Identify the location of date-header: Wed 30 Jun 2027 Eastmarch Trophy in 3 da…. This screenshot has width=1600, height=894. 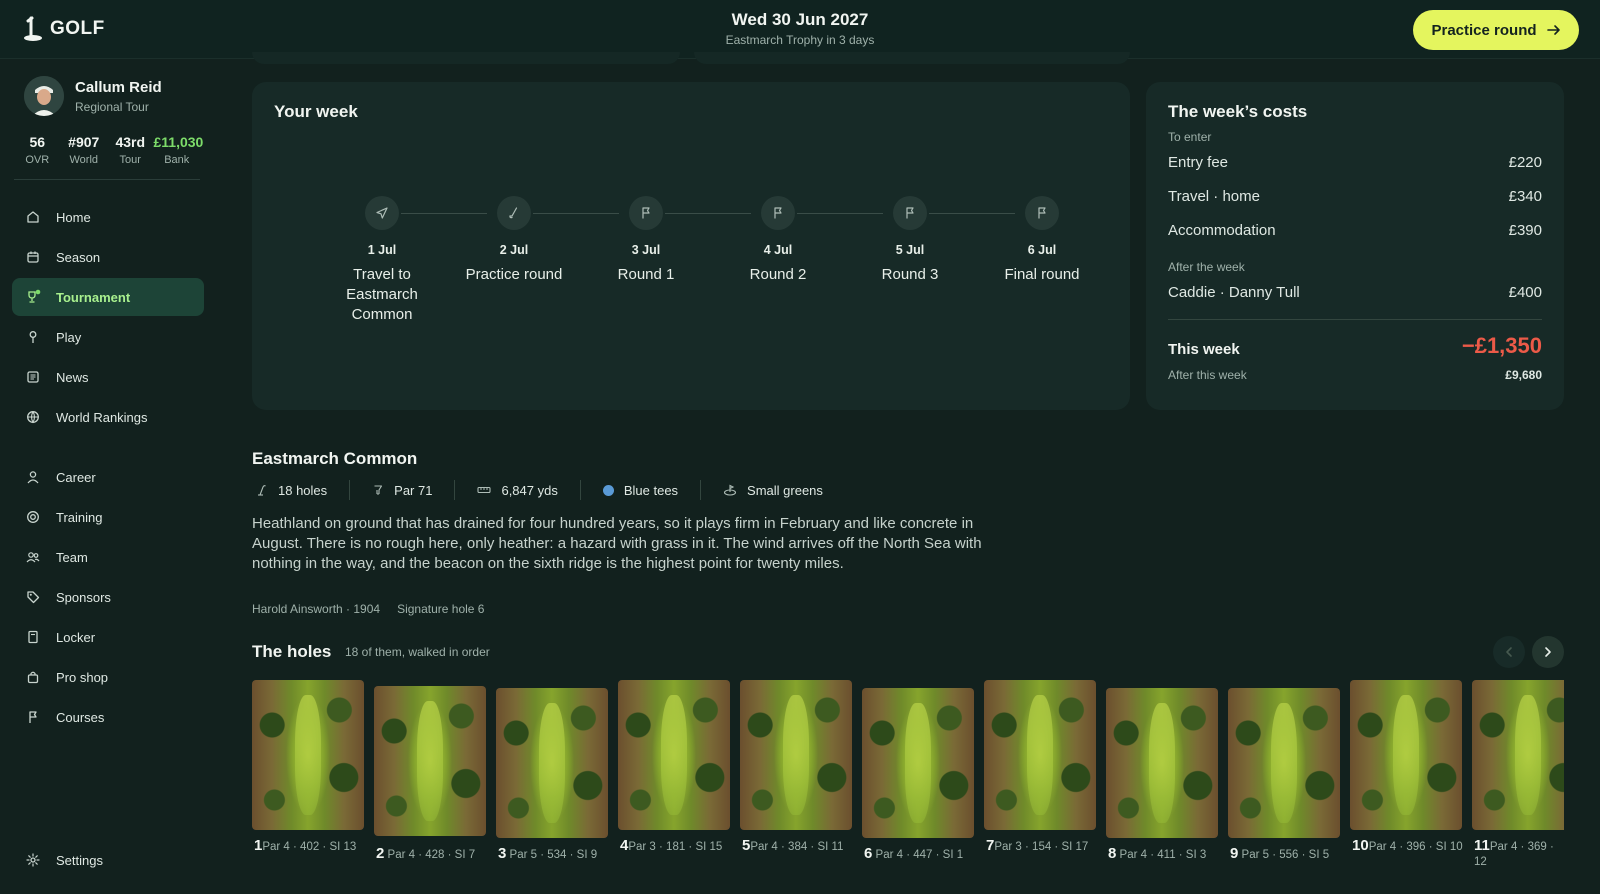
(800, 28).